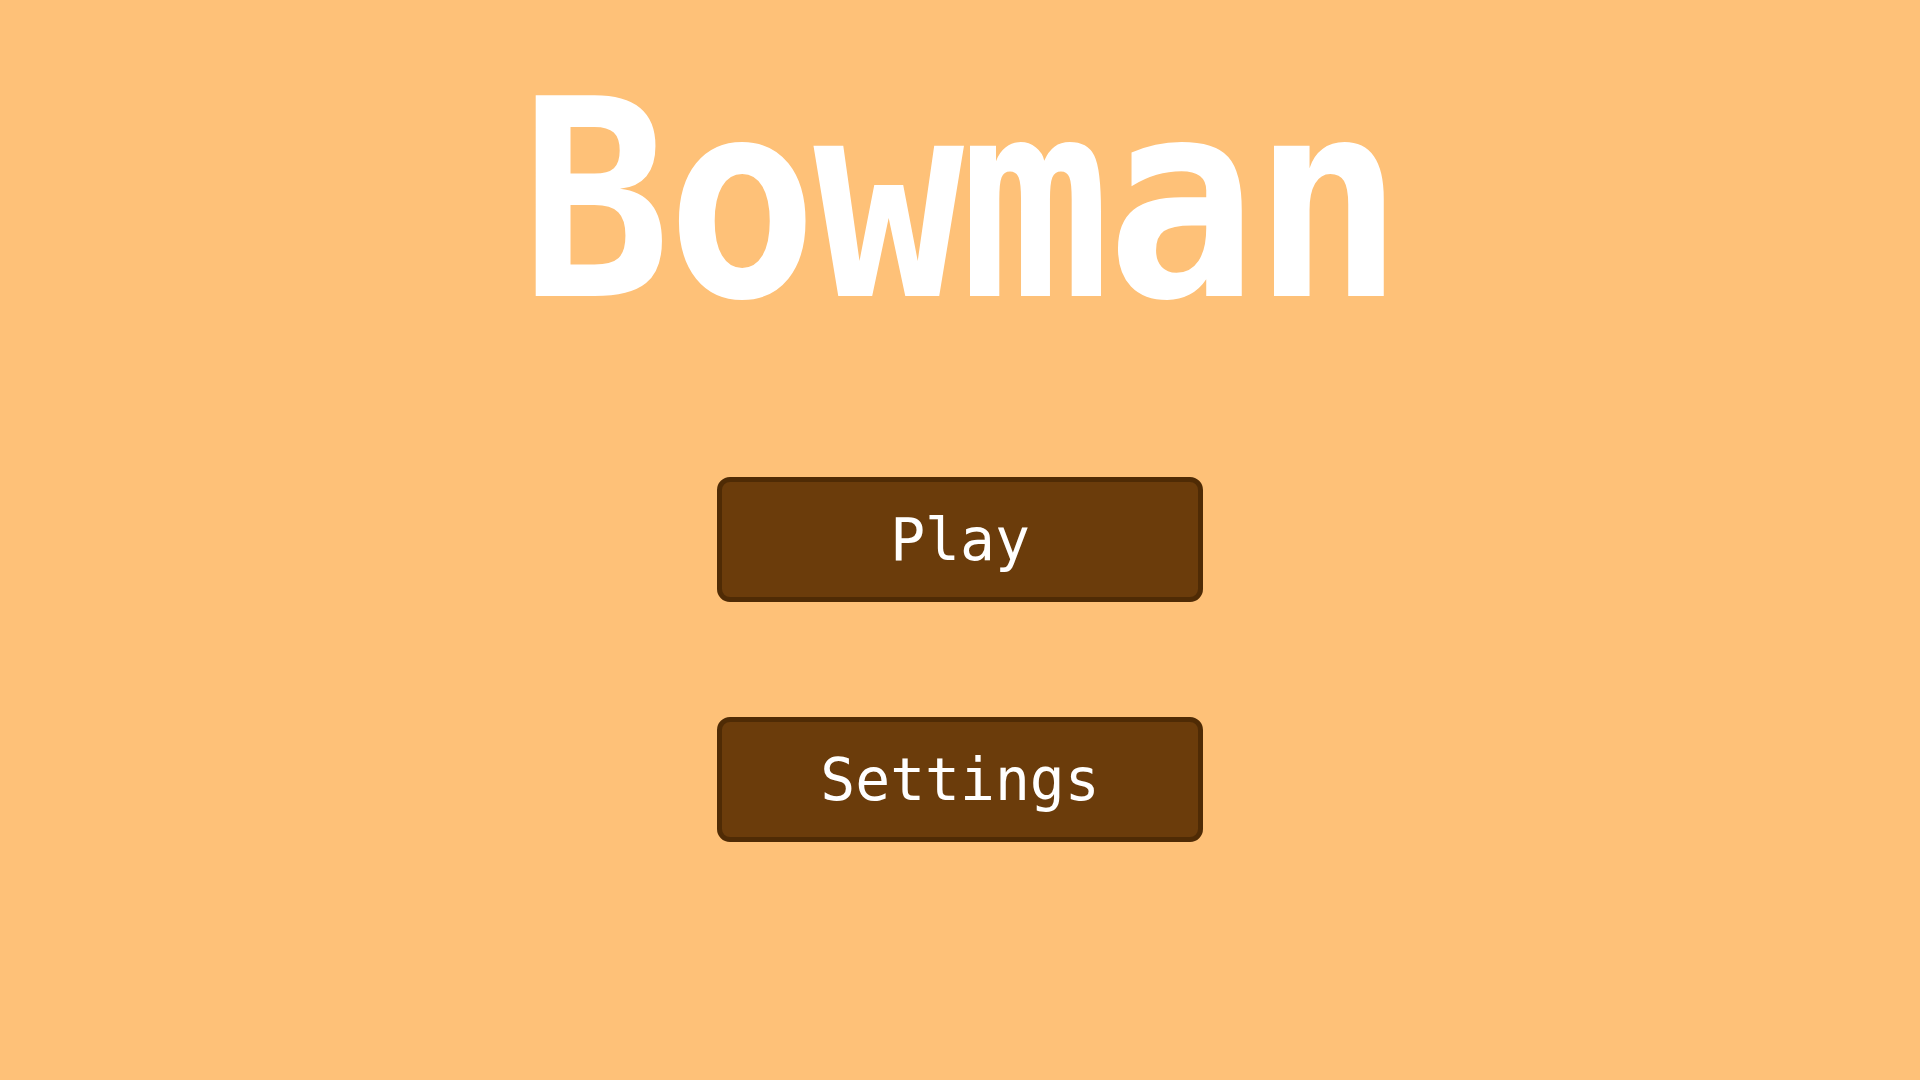 The image size is (1920, 1080). I want to click on menu-button: Settings, so click(960, 779).